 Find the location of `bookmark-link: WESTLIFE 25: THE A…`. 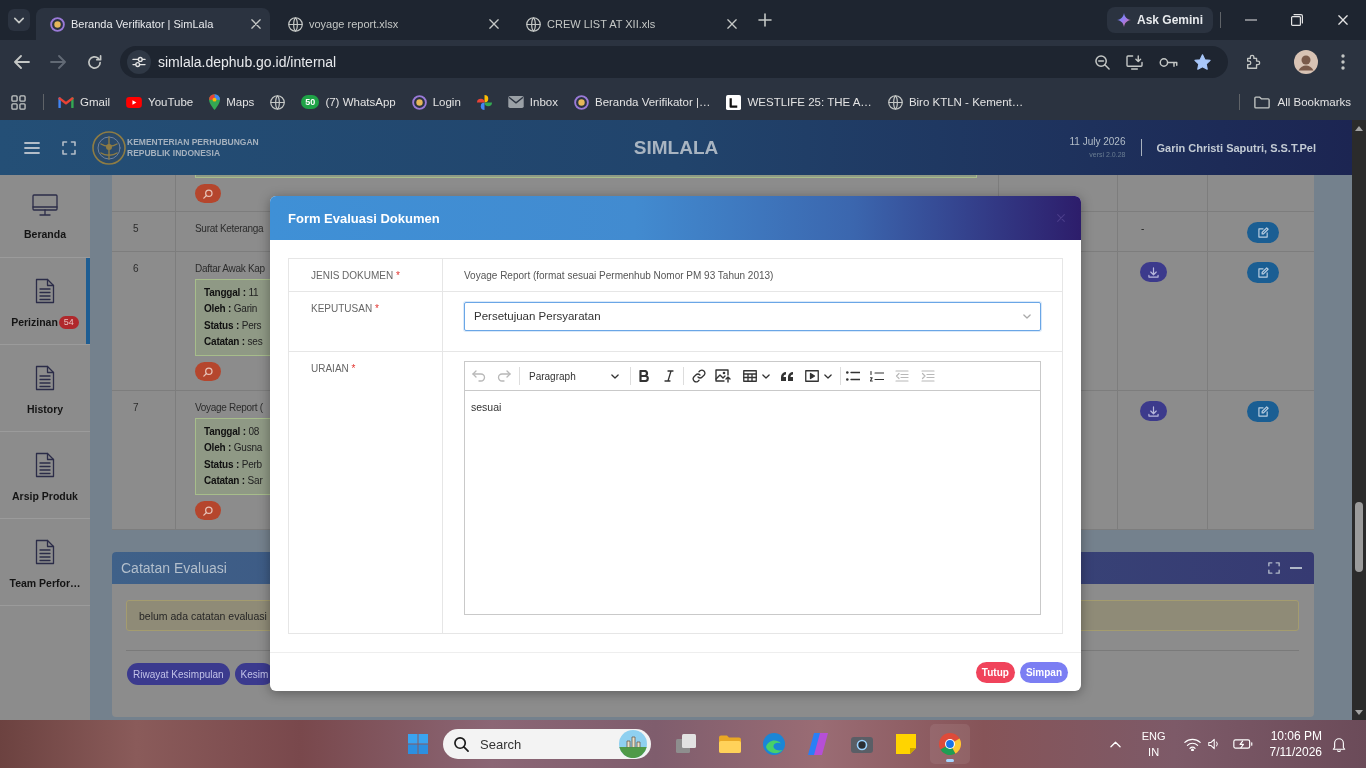

bookmark-link: WESTLIFE 25: THE A… is located at coordinates (799, 102).